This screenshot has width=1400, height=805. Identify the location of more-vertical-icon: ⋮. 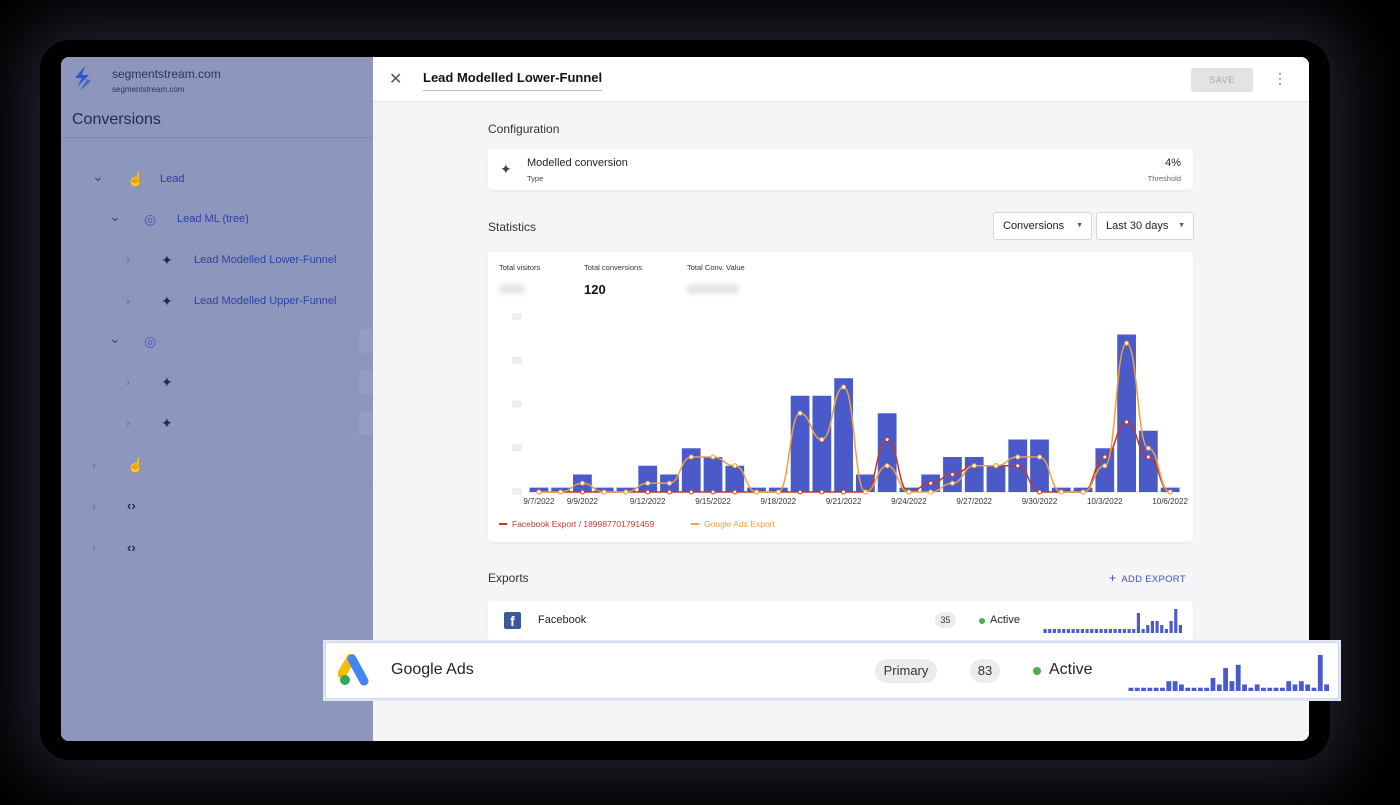
(1280, 78).